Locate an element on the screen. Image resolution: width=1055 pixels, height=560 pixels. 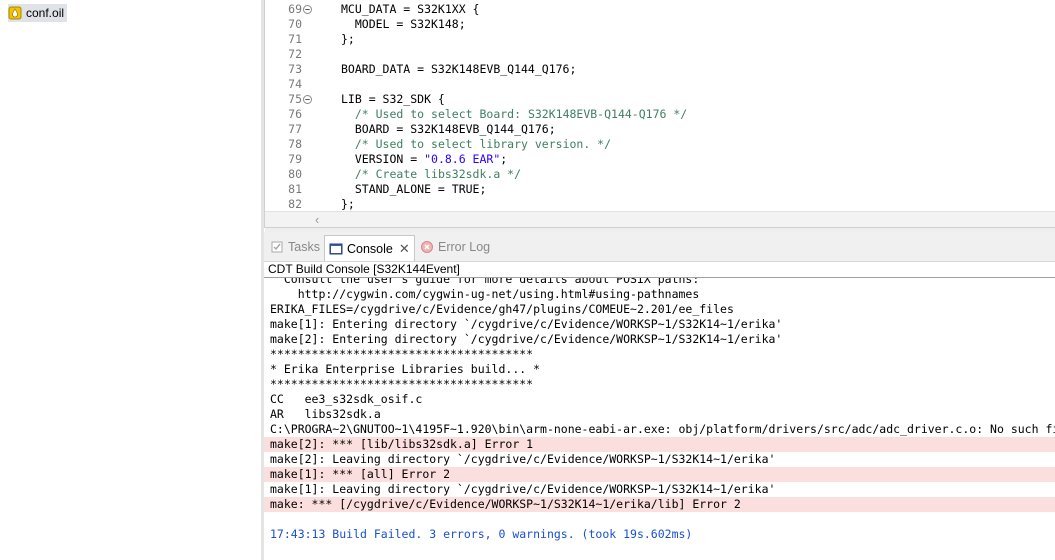
code-text: BOARD = S32K148EVB_Q144_Q176; is located at coordinates (448, 129).